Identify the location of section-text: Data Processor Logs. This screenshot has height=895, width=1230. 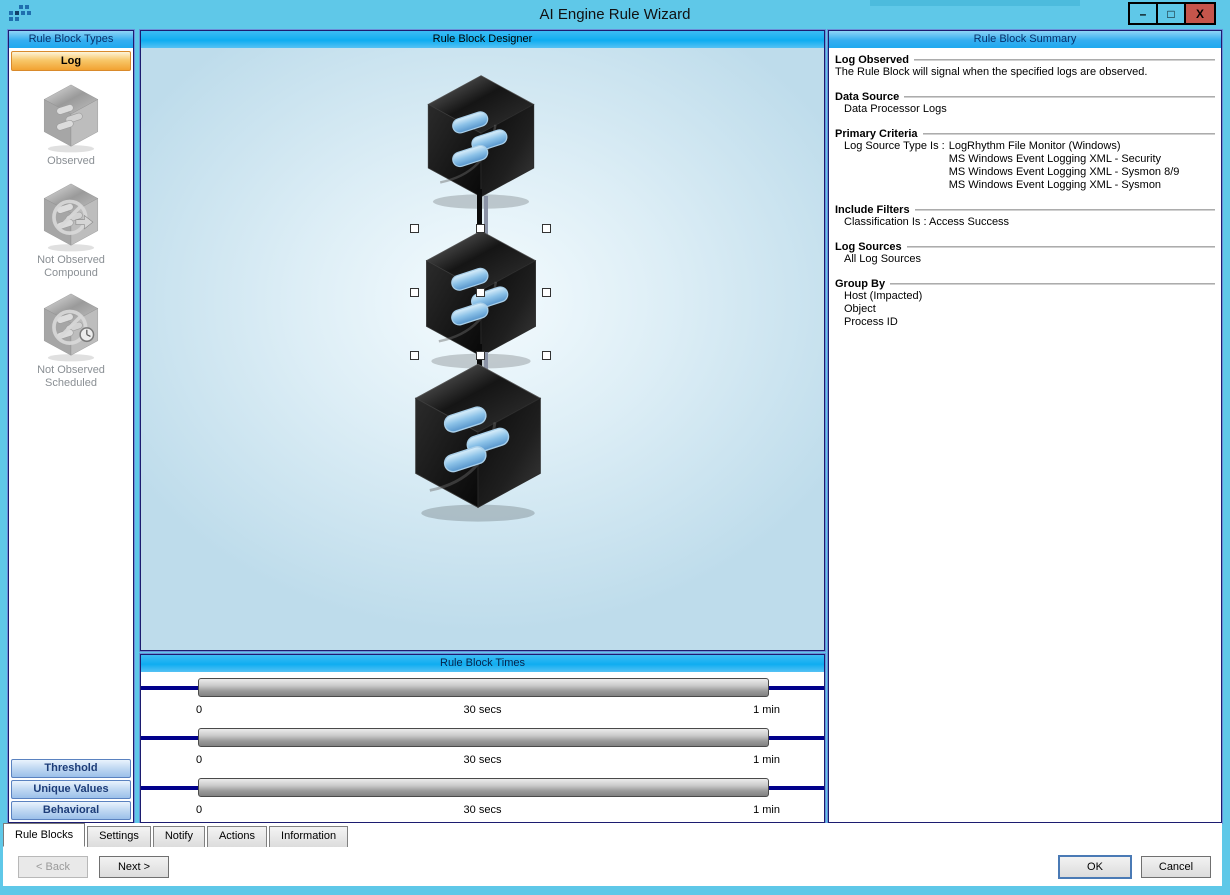
(895, 109).